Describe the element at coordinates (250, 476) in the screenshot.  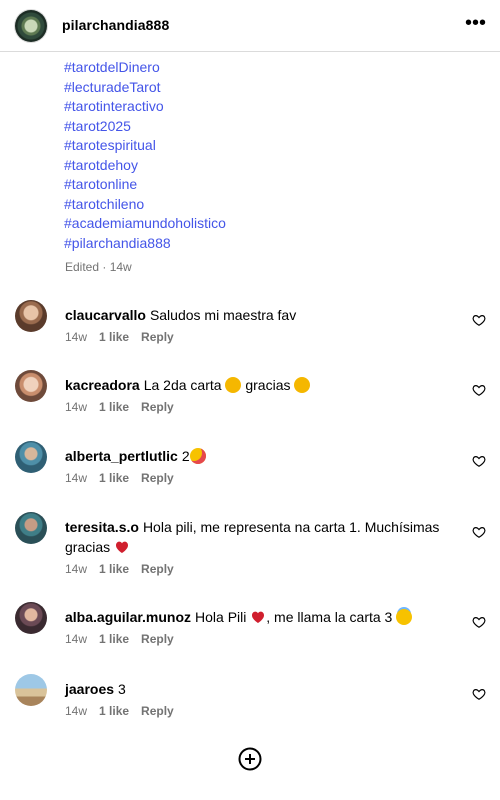
I see `comment-item: alberta_pertlutlic 2 14w 1 like Reply` at that location.